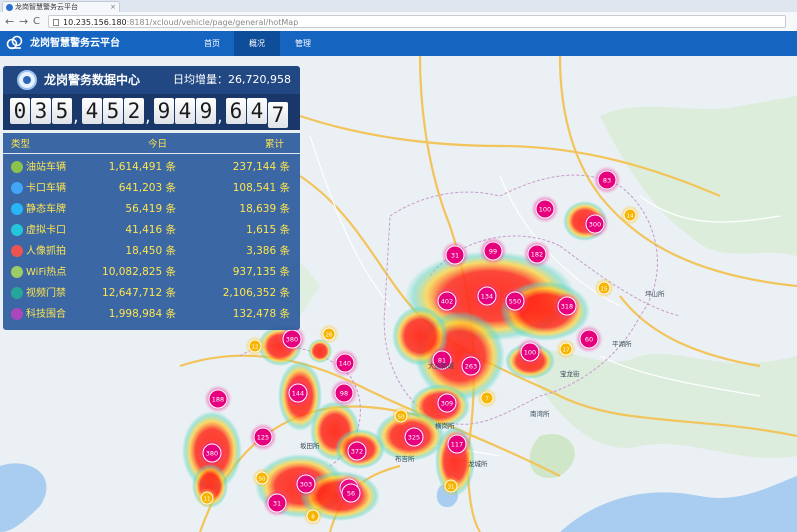 The height and width of the screenshot is (532, 797). I want to click on cluster-count: 31, so click(455, 256).